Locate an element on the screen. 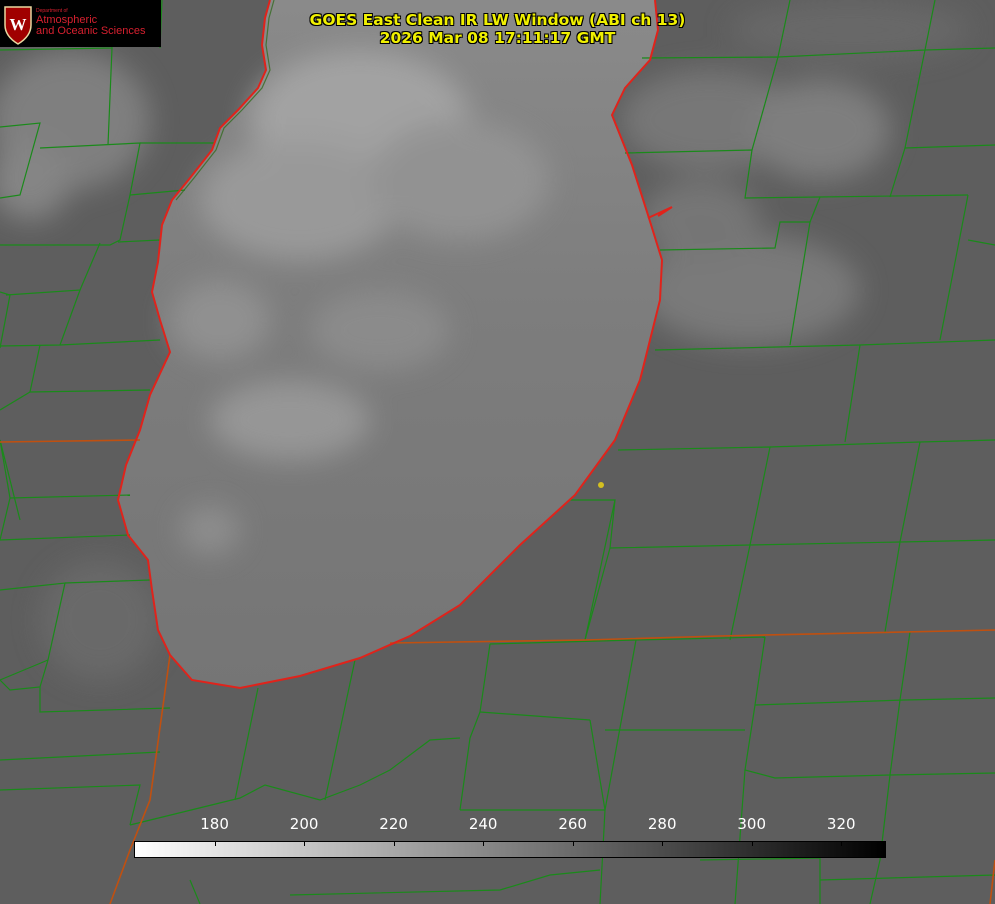 Image resolution: width=995 pixels, height=904 pixels. colorbar-tick-label: 200 is located at coordinates (304, 824).